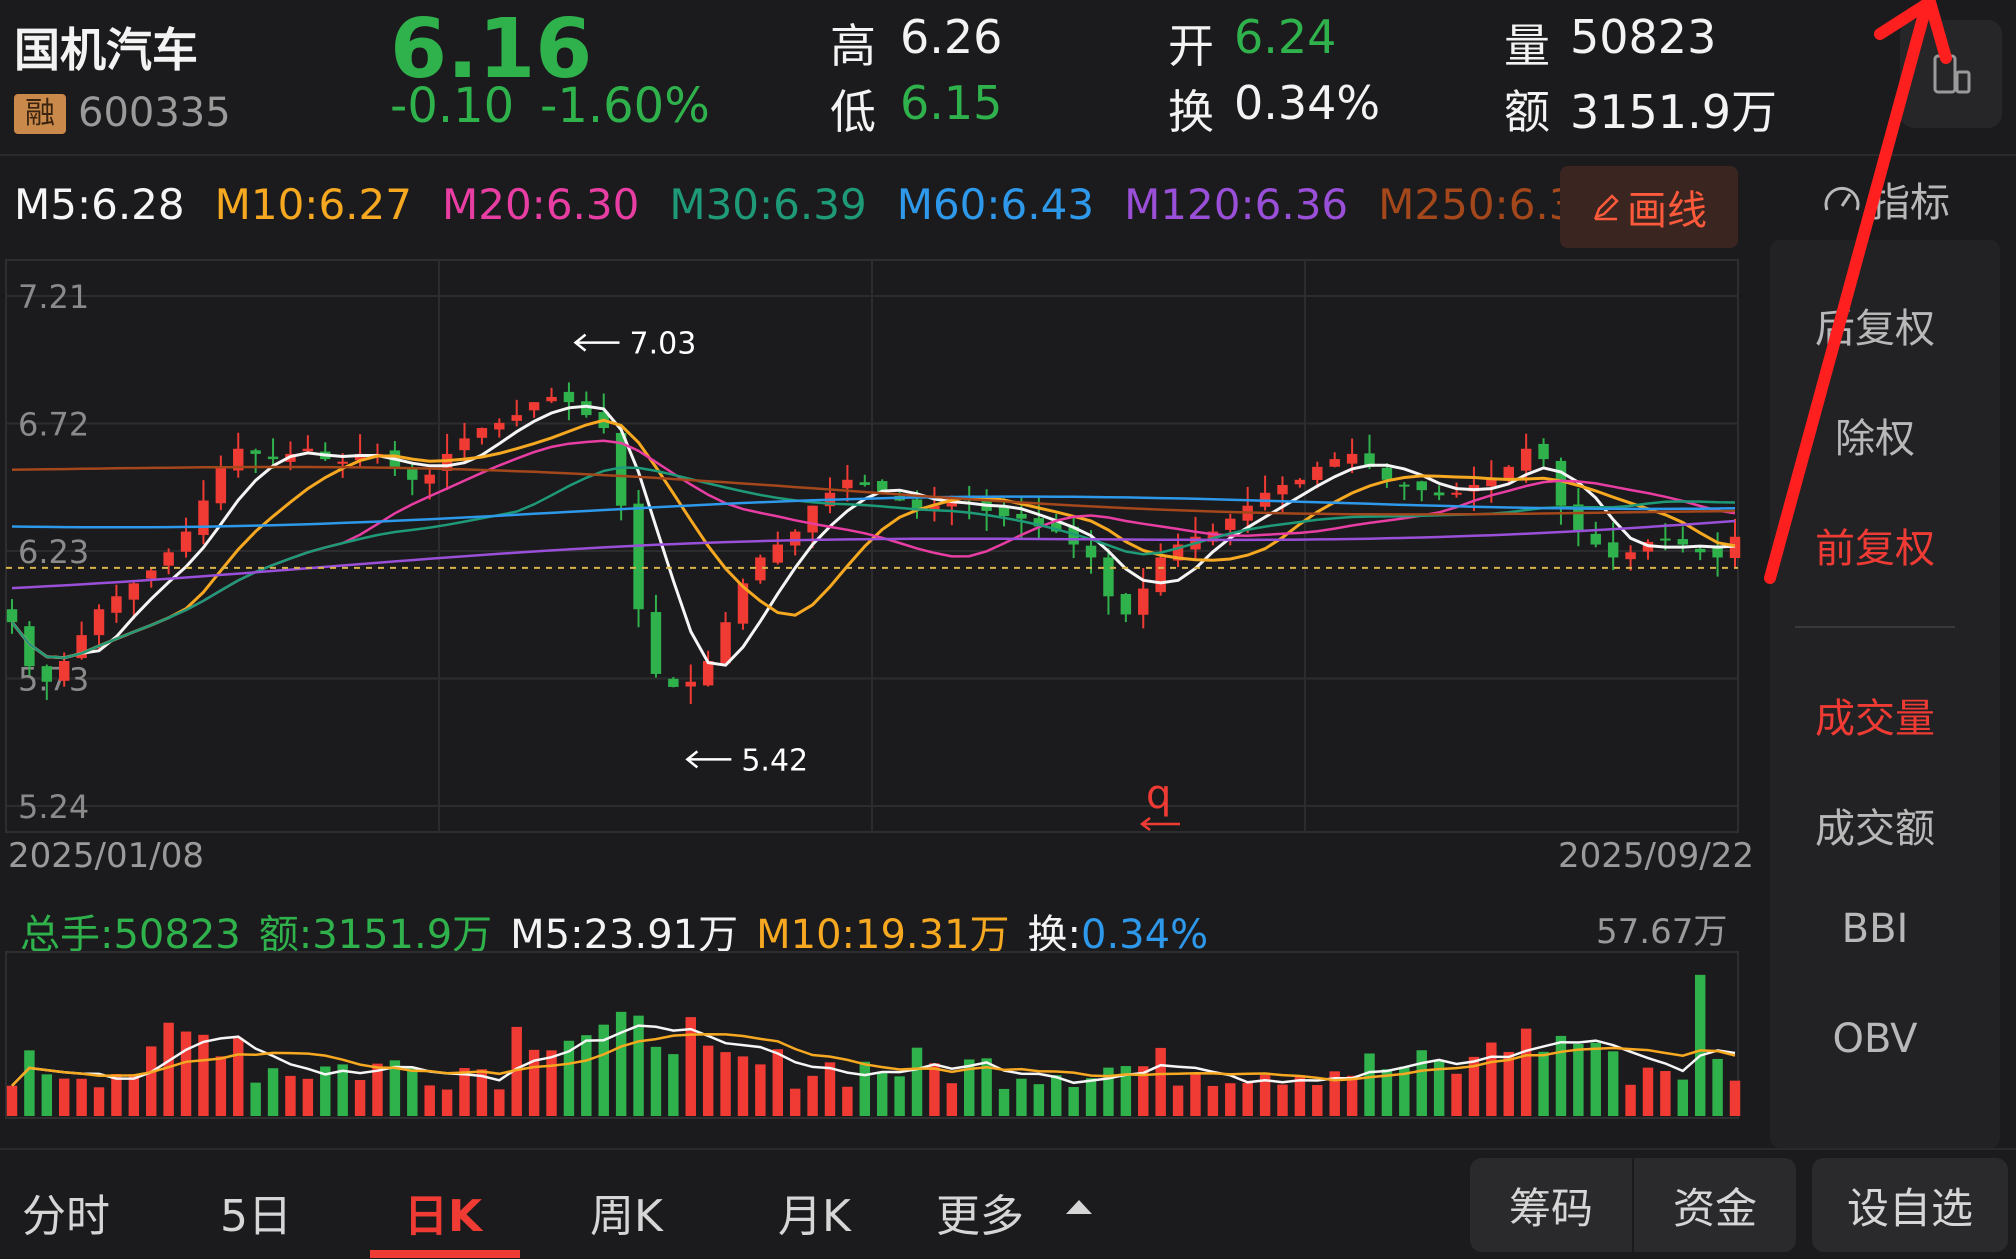 The image size is (2016, 1259). Describe the element at coordinates (814, 1212) in the screenshot. I see `tab-item: 月K` at that location.